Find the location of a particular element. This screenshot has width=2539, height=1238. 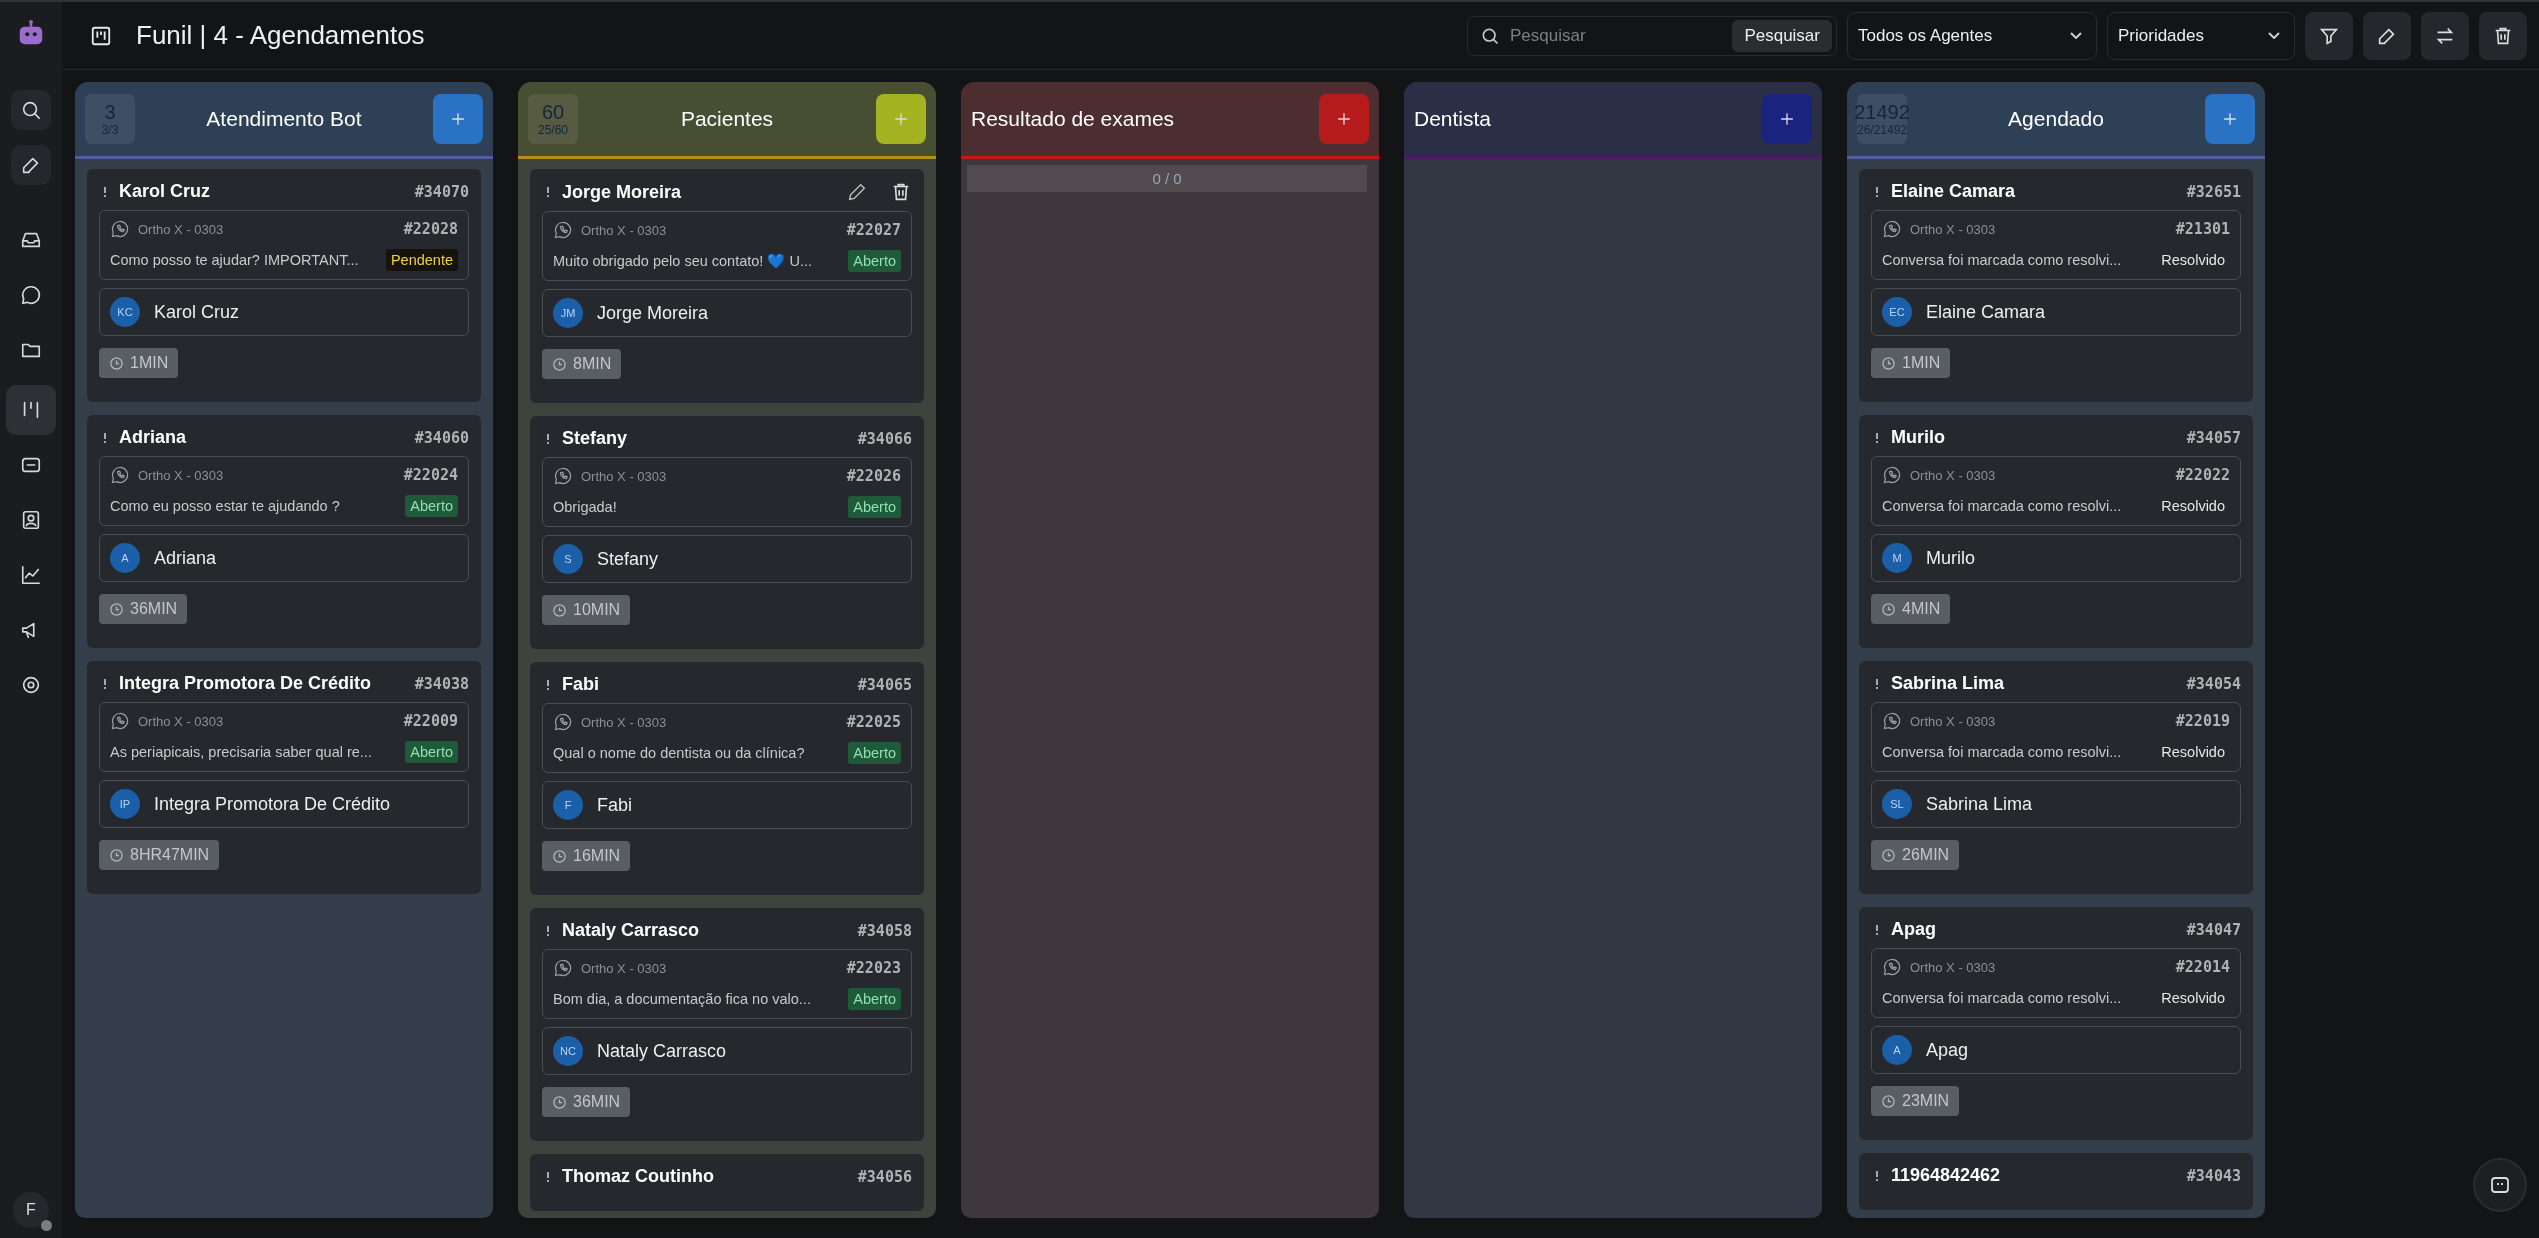

delete-button is located at coordinates (2503, 35).